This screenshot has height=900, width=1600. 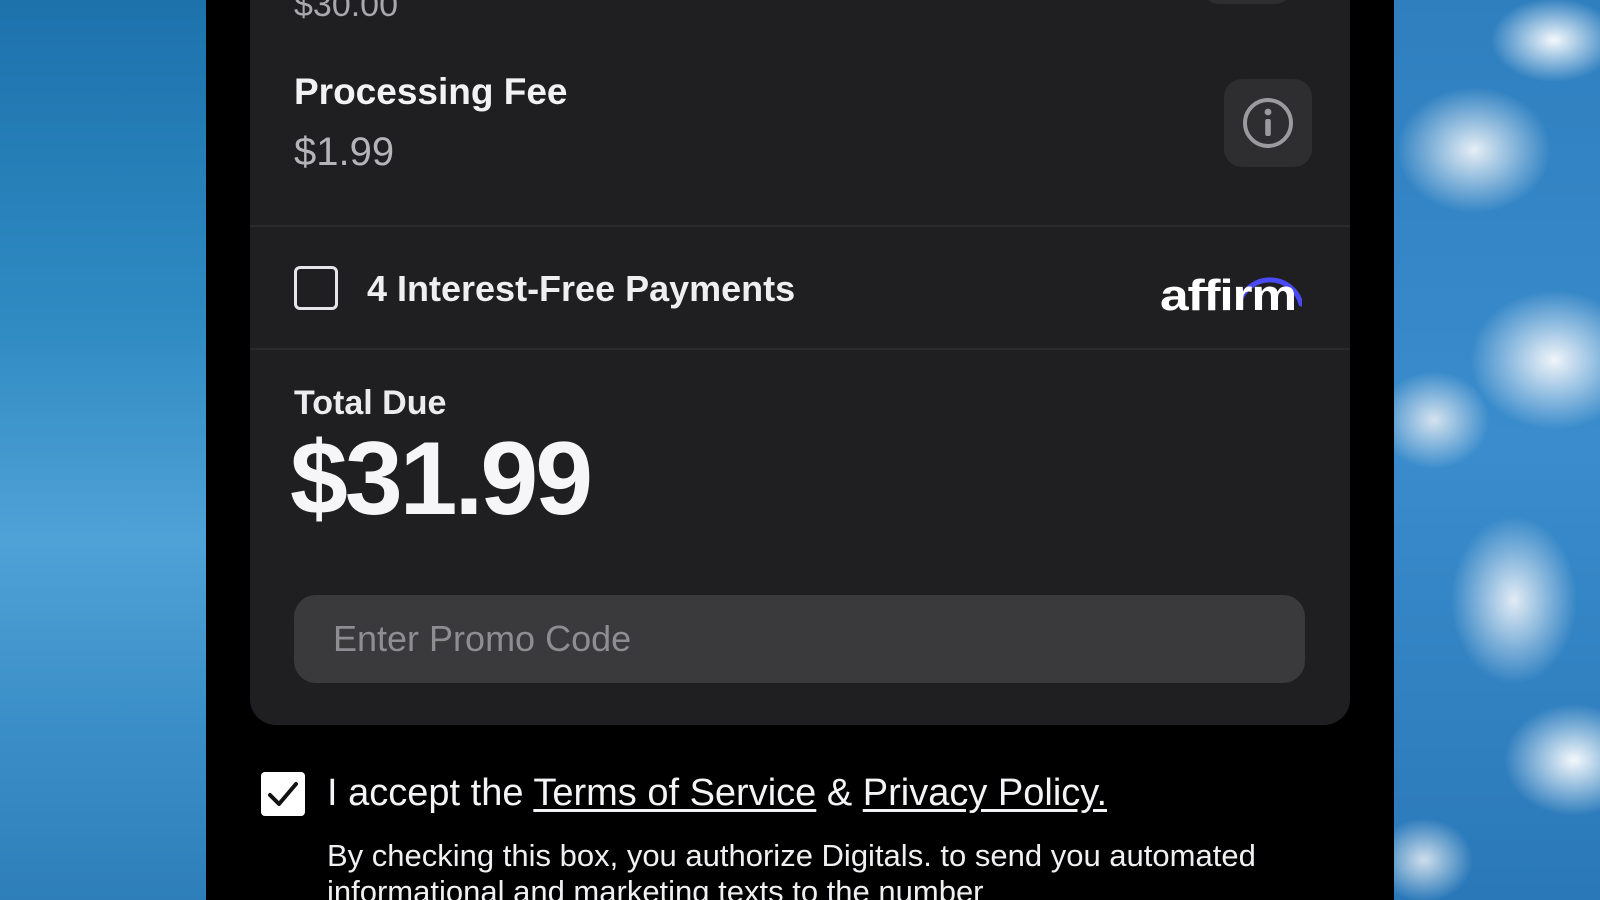 I want to click on previous-item-info-button, so click(x=1247, y=2).